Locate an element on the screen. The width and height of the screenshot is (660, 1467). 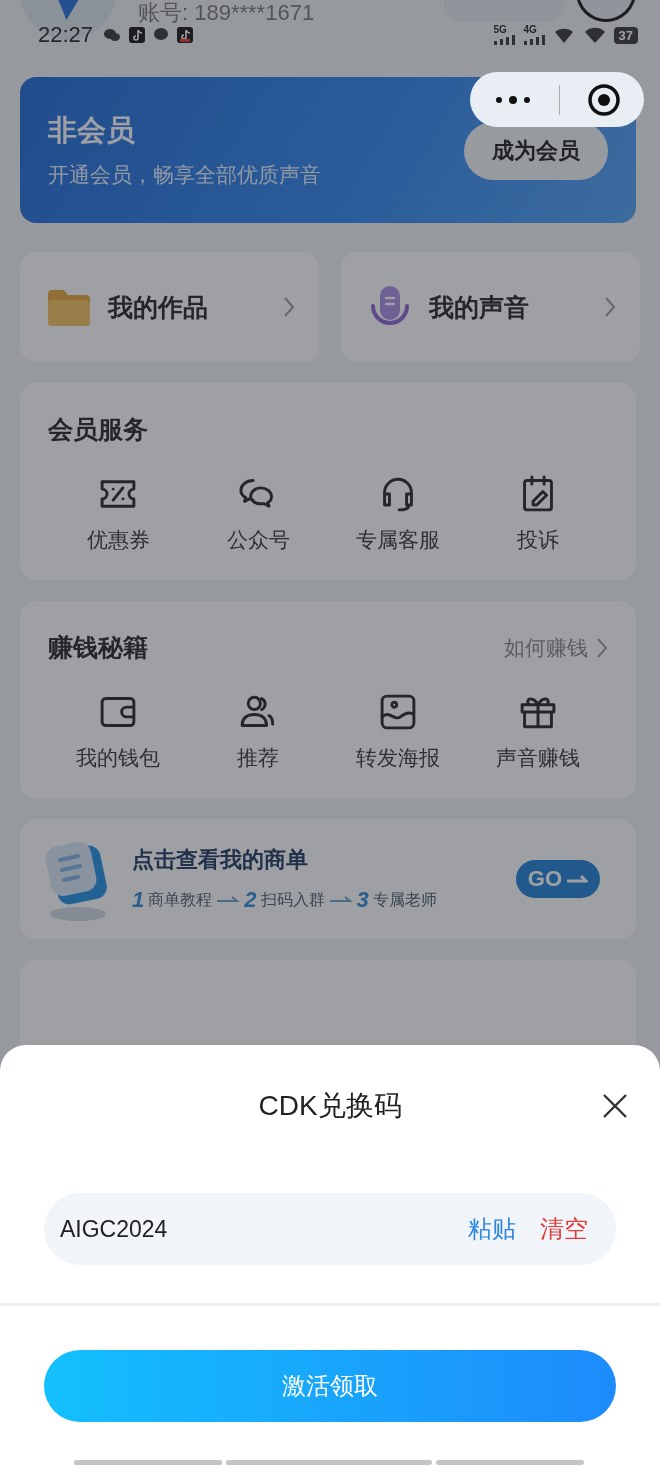
go-button: GO is located at coordinates (557, 879).